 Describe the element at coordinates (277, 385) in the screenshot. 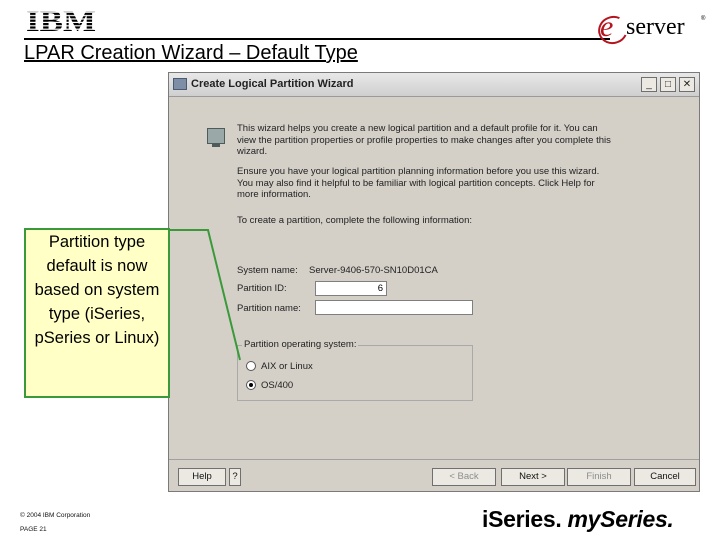

I see `os-option-label: OS/400` at that location.